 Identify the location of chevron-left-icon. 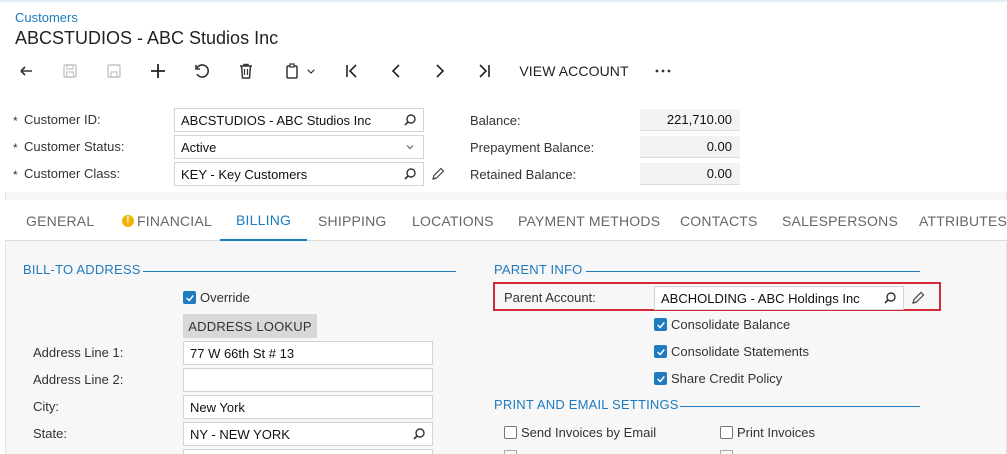
(395, 71).